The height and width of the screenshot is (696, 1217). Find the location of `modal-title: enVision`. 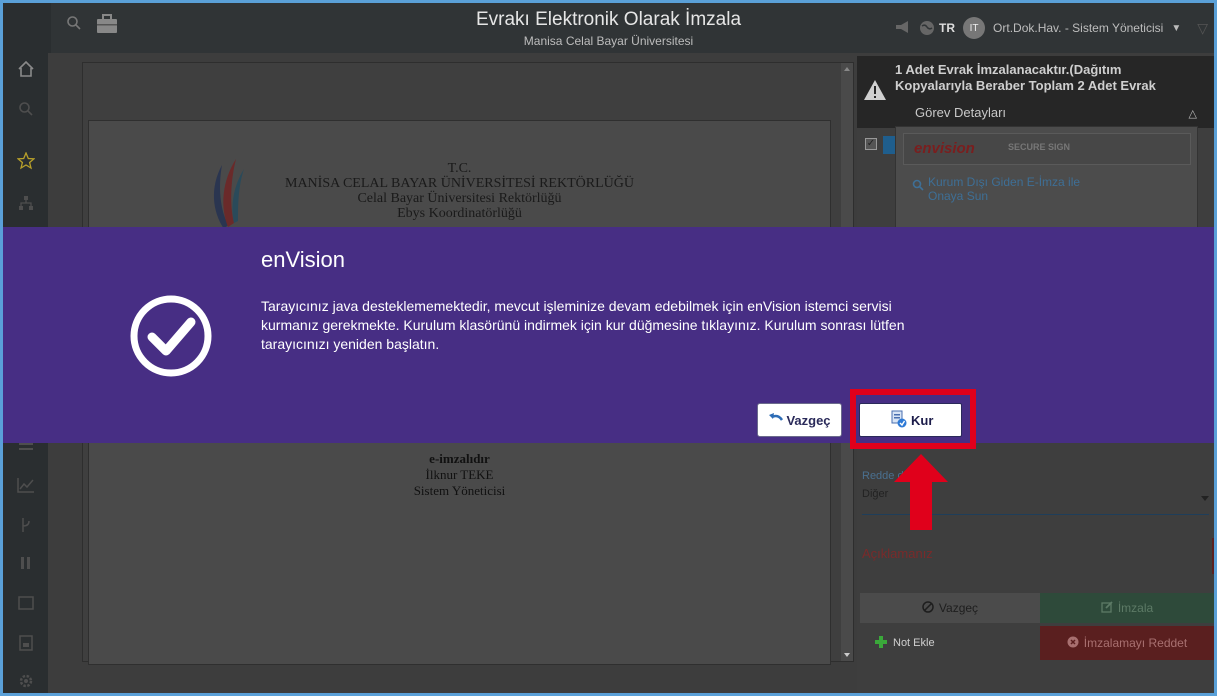

modal-title: enVision is located at coordinates (303, 259).